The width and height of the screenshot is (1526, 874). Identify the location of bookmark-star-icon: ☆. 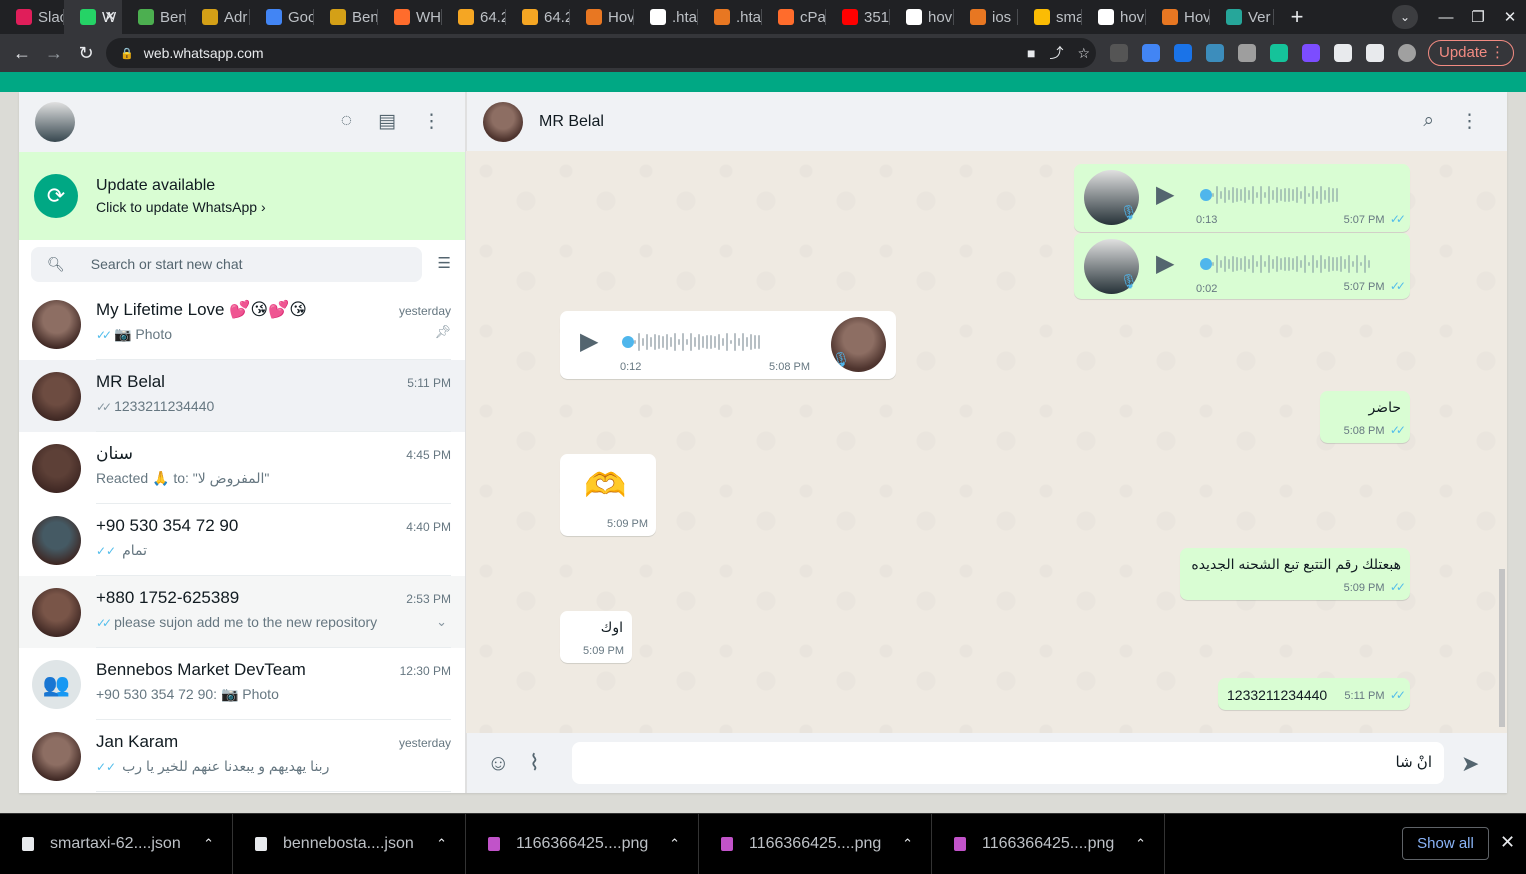
(1083, 53).